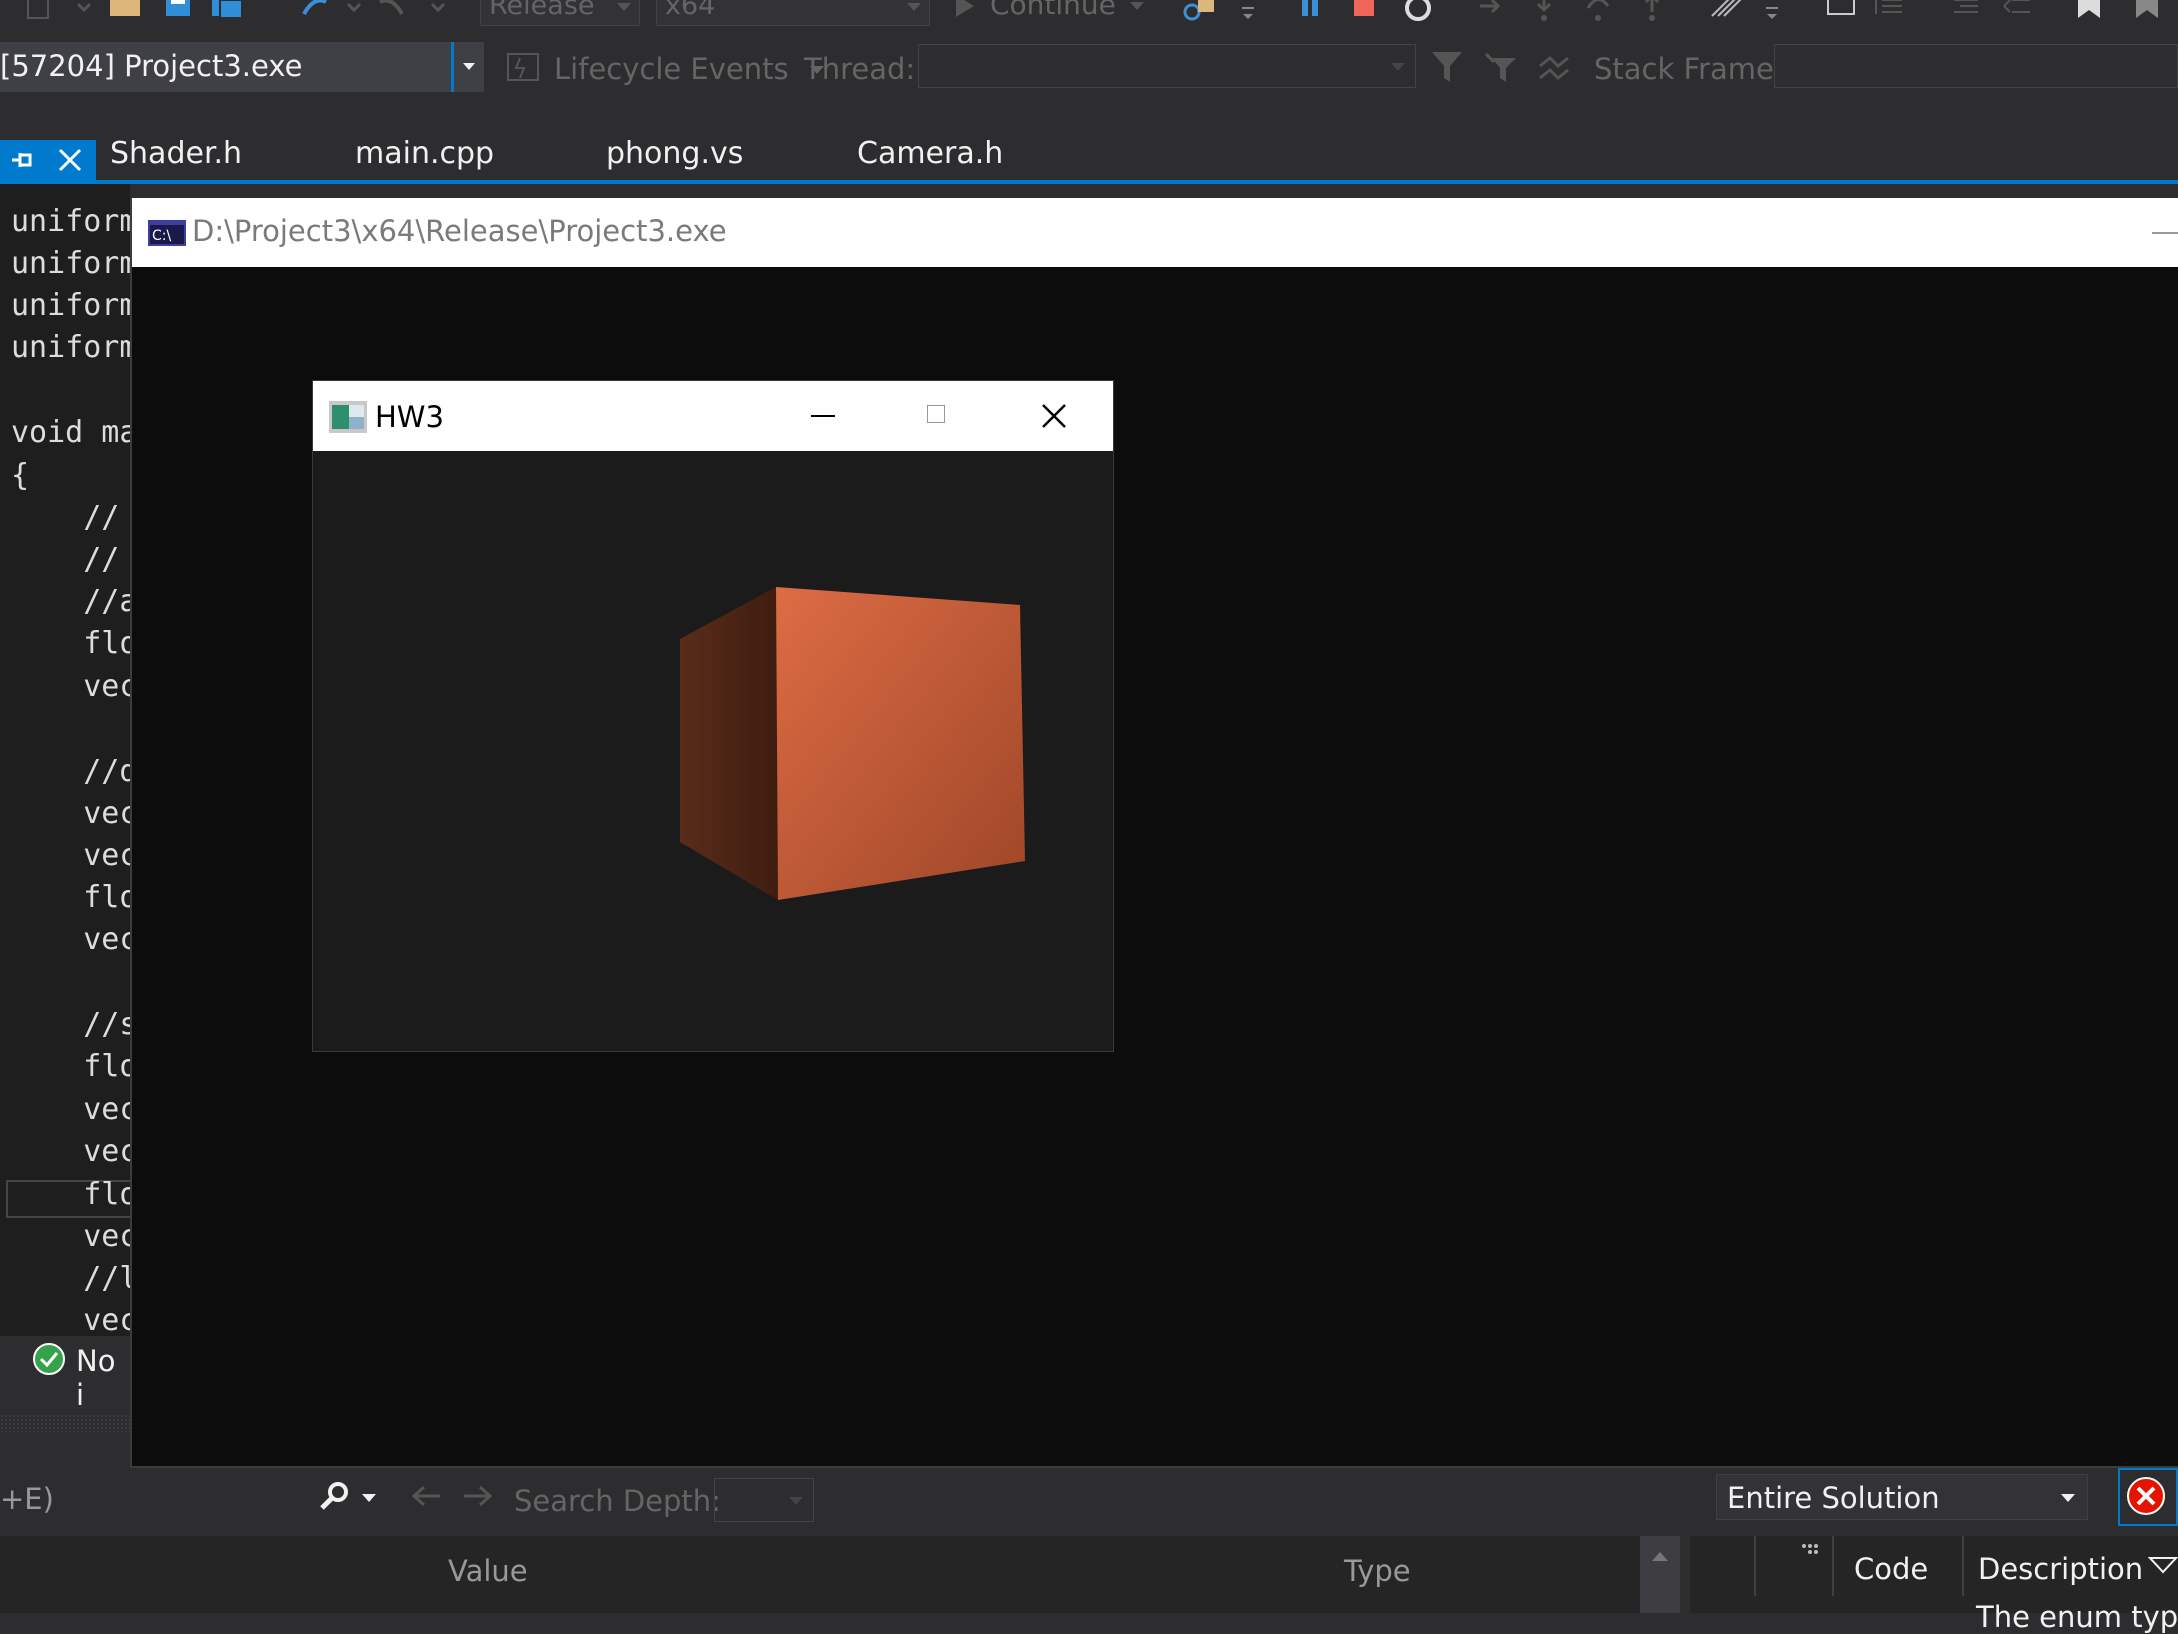 Image resolution: width=2178 pixels, height=1634 pixels. Describe the element at coordinates (335, 1499) in the screenshot. I see `search-icon` at that location.